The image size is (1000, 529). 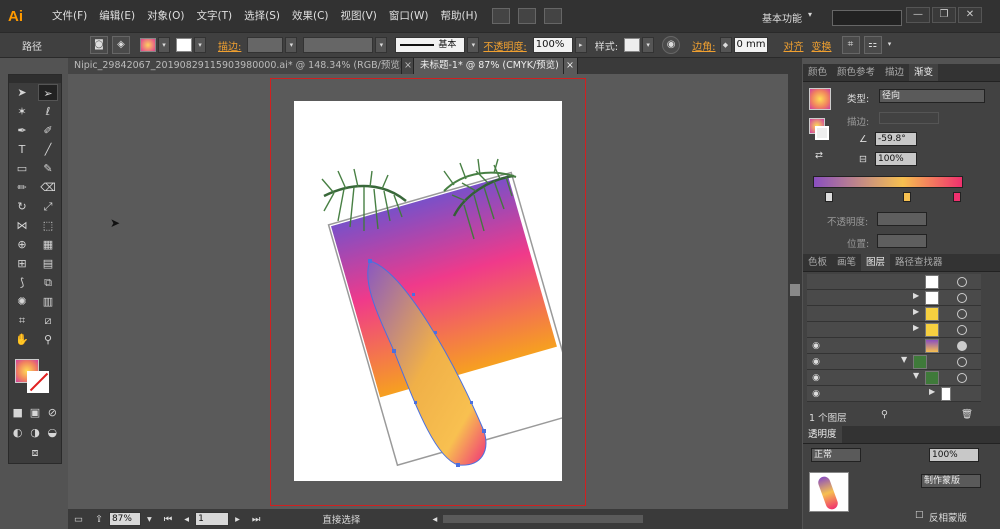 What do you see at coordinates (632, 45) in the screenshot?
I see `graphic-style-swatch` at bounding box center [632, 45].